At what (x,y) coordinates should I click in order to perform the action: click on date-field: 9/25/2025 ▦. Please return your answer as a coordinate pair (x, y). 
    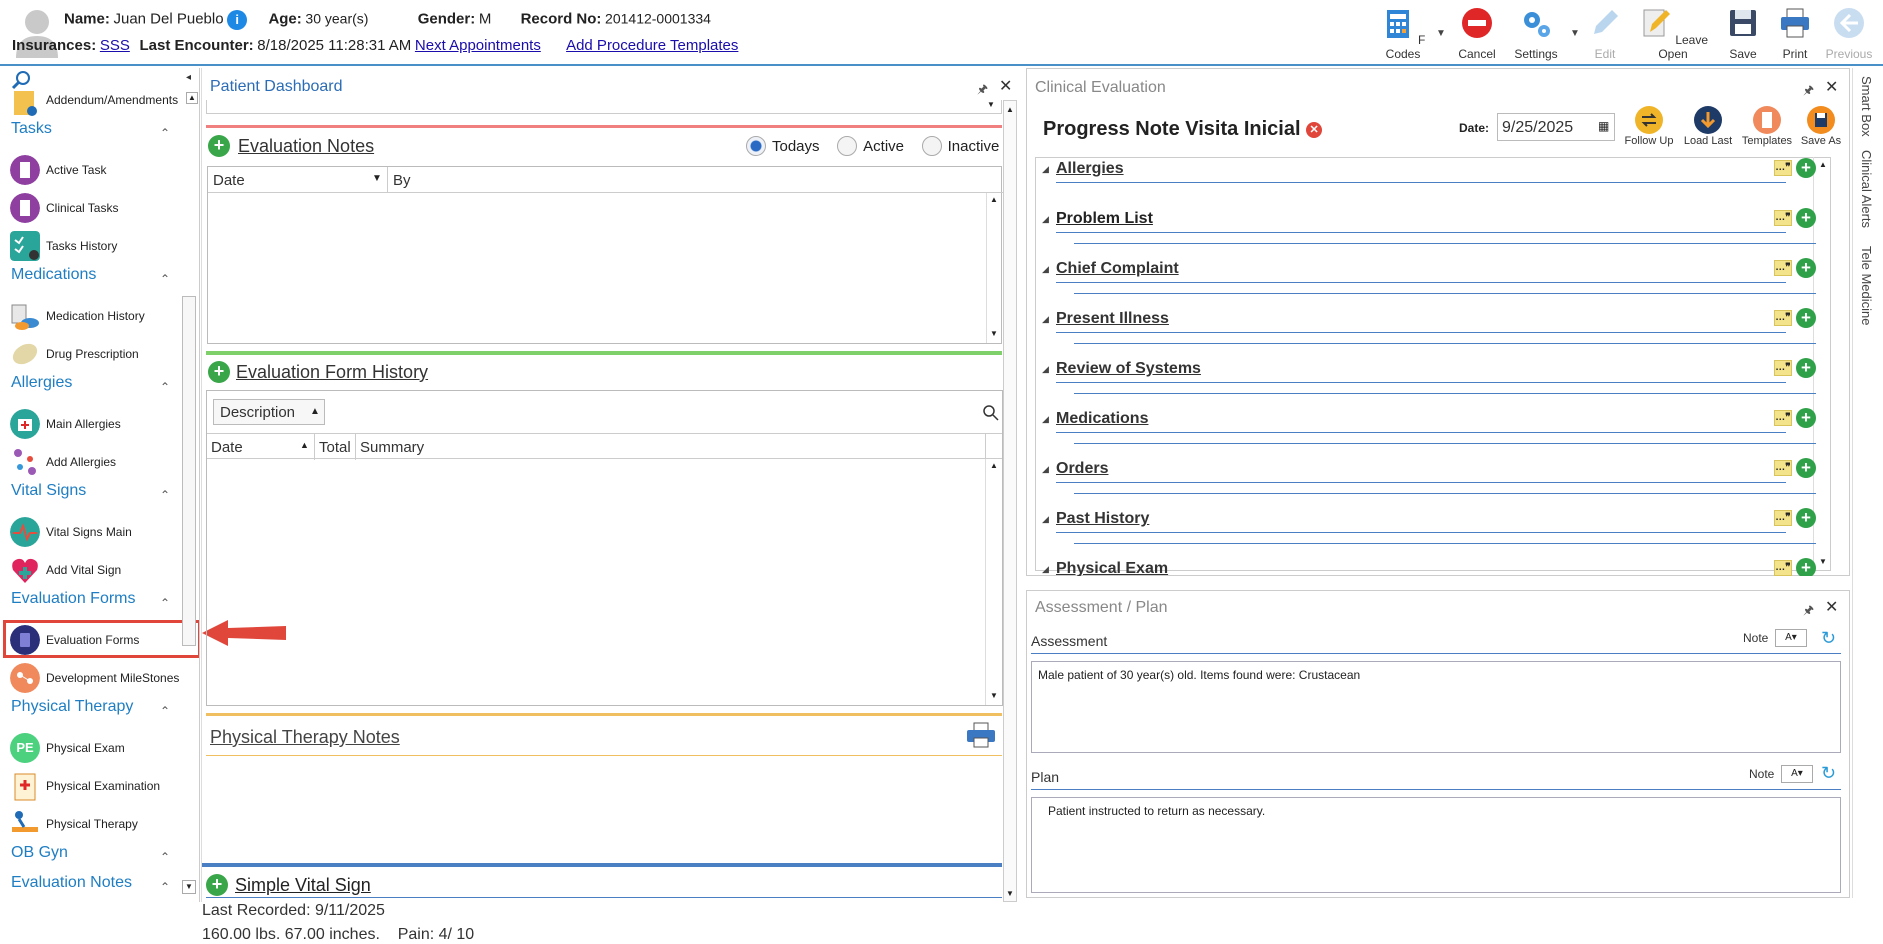
    Looking at the image, I should click on (1556, 127).